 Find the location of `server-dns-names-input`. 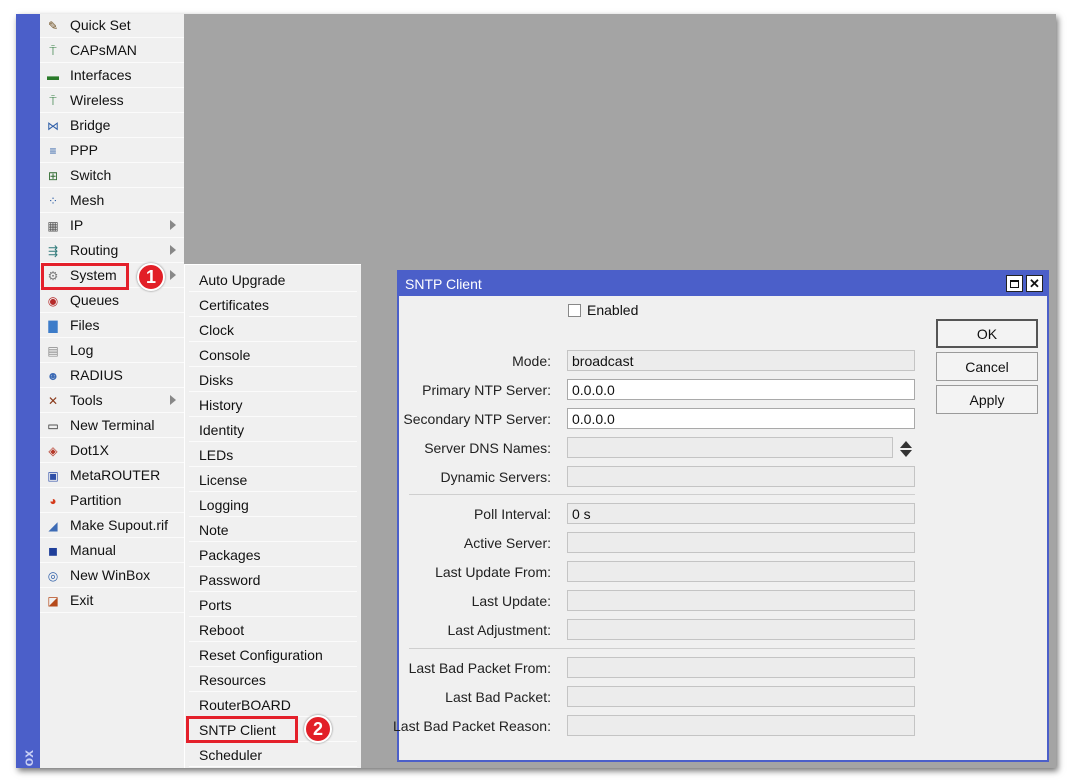

server-dns-names-input is located at coordinates (730, 447).